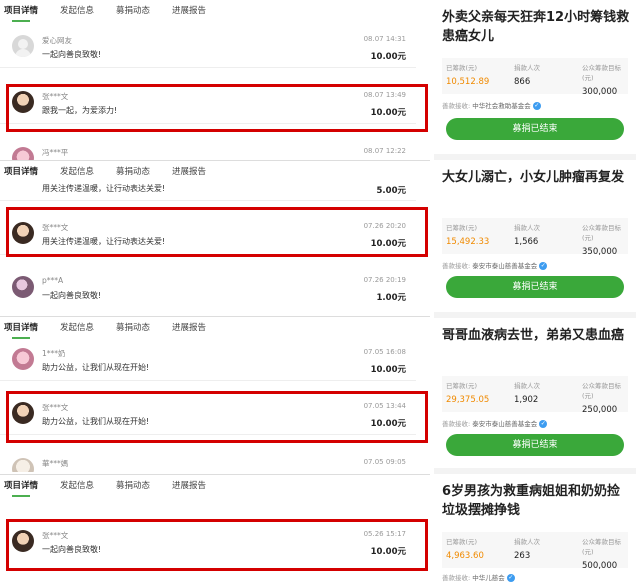 The height and width of the screenshot is (582, 636). What do you see at coordinates (522, 82) in the screenshot?
I see `donor-count: 866` at bounding box center [522, 82].